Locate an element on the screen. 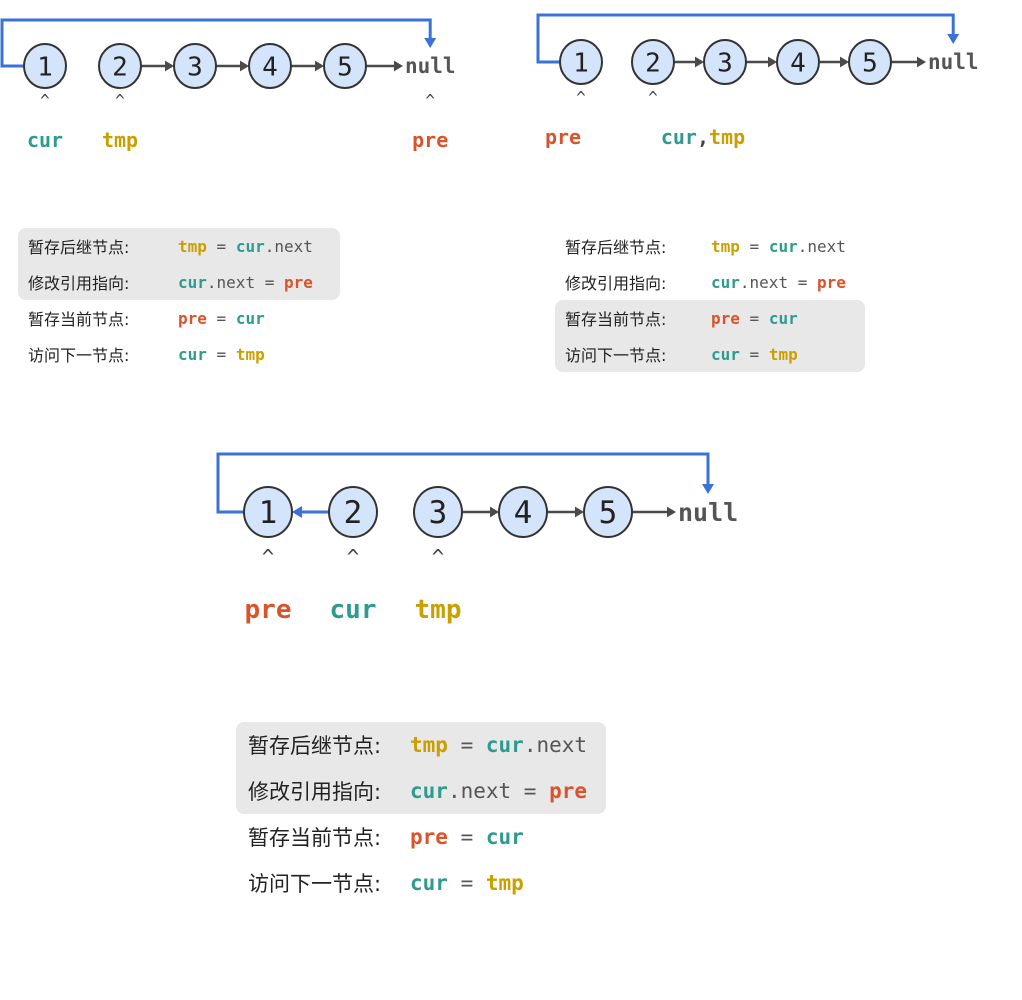 This screenshot has width=1022, height=1000. pointer-label-null: pre is located at coordinates (430, 140).